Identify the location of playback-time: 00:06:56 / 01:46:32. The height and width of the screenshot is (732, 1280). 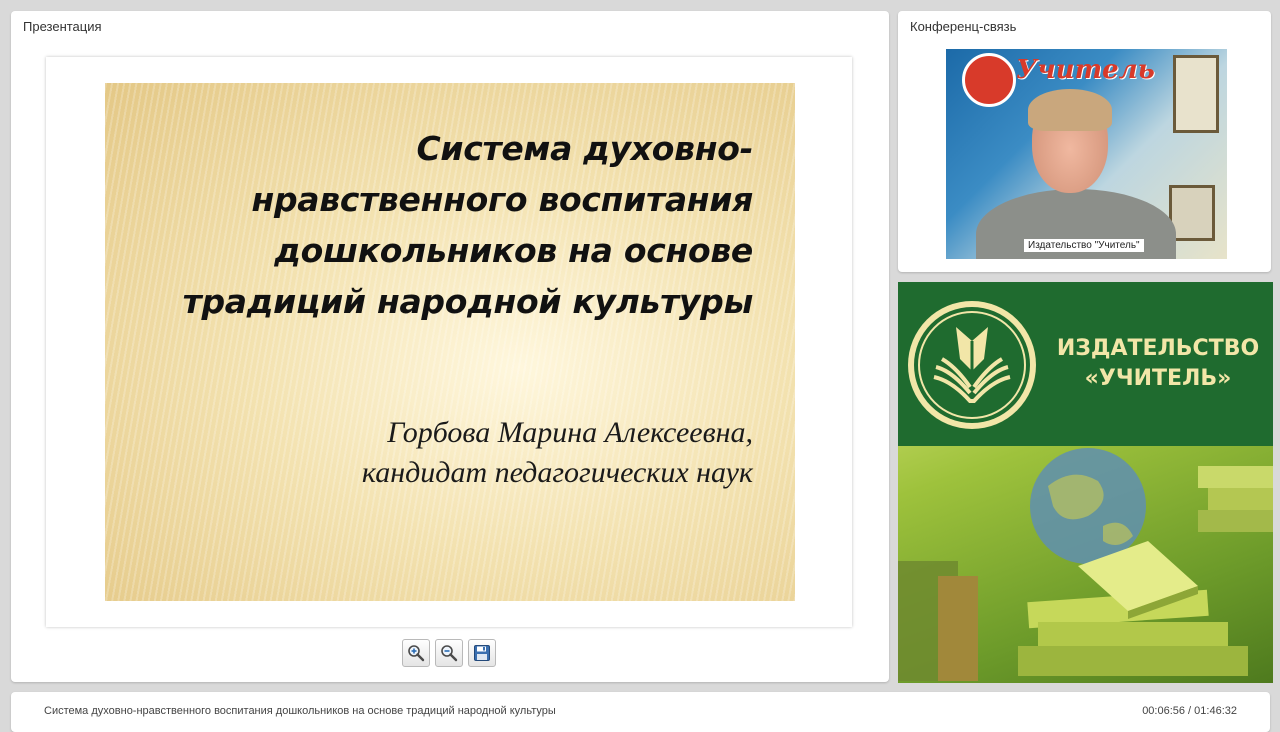
(1189, 711).